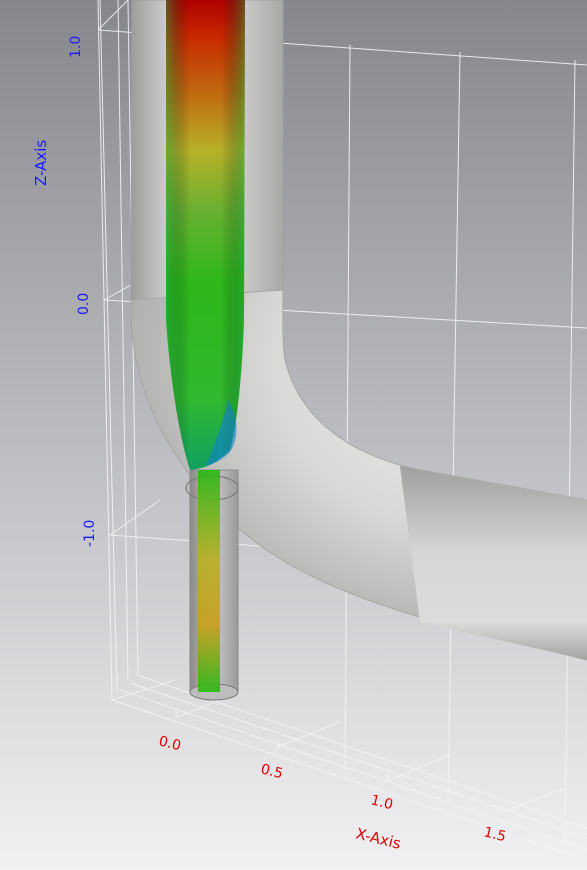 Image resolution: width=587 pixels, height=870 pixels. Describe the element at coordinates (41, 163) in the screenshot. I see `z-axis-title: Z-Axis` at that location.